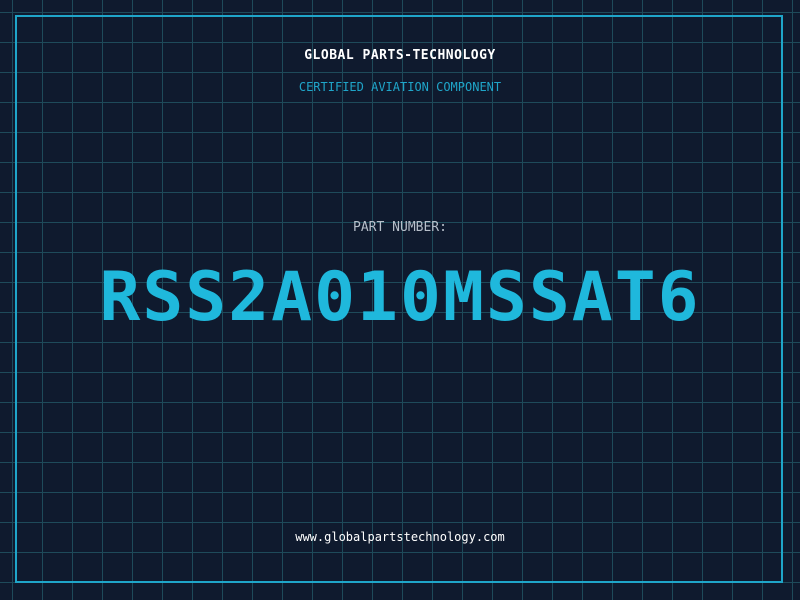 This screenshot has height=600, width=800. What do you see at coordinates (400, 55) in the screenshot?
I see `company-name: GLOBAL PARTS-TECHNOLOGY` at bounding box center [400, 55].